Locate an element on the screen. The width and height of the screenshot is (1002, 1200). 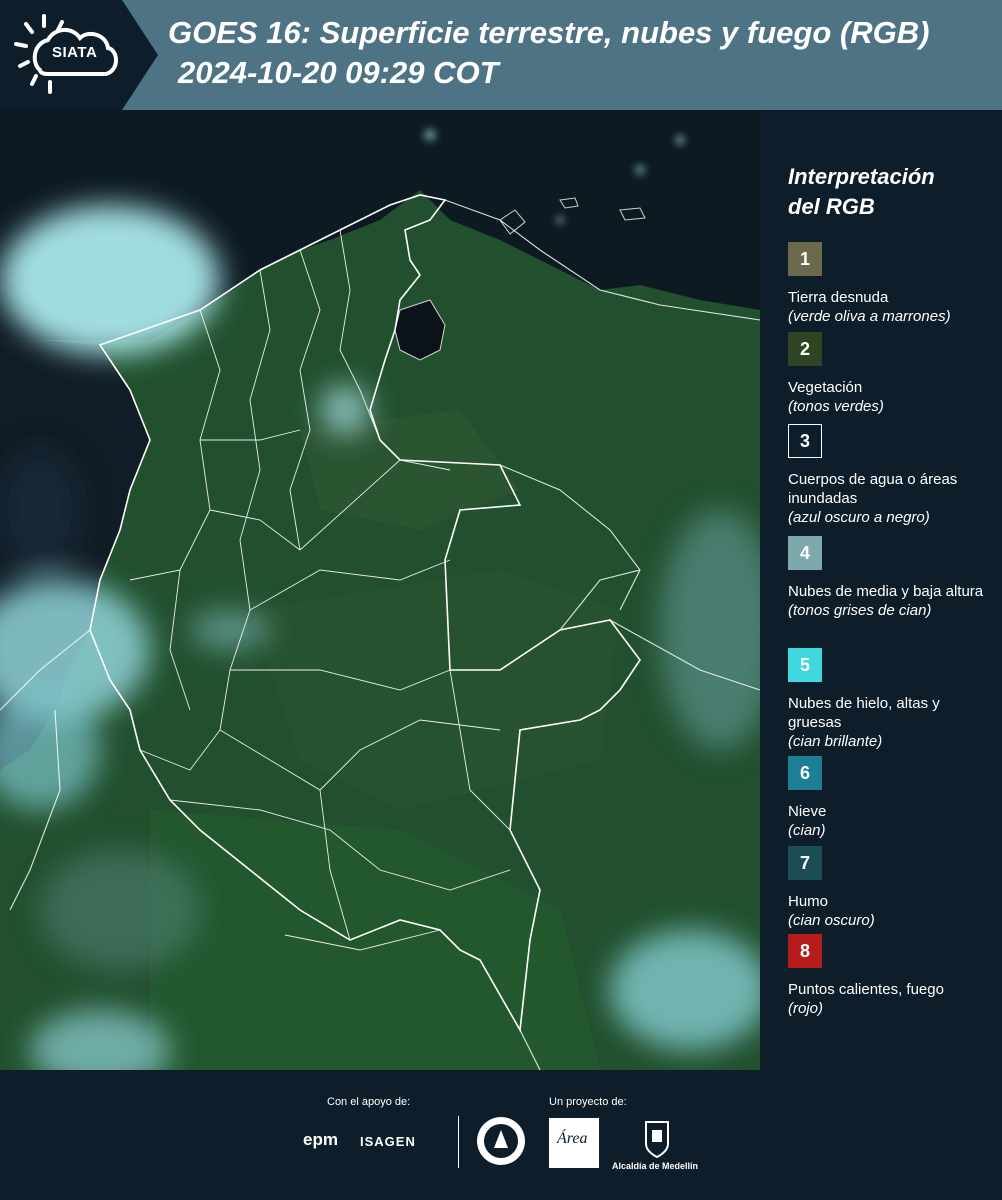
legend-description: (cian) is located at coordinates (807, 830).